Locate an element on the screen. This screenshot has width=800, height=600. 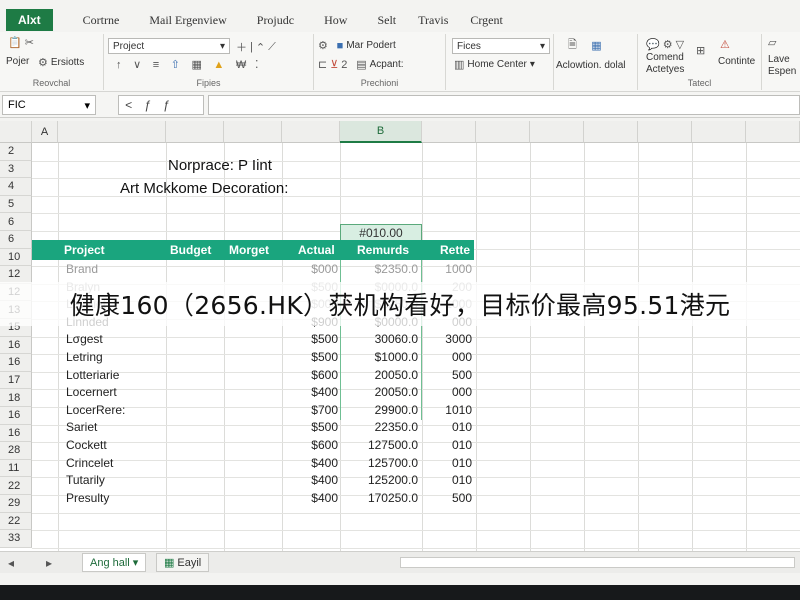
font-name-select: Project ▾ is located at coordinates (169, 46).